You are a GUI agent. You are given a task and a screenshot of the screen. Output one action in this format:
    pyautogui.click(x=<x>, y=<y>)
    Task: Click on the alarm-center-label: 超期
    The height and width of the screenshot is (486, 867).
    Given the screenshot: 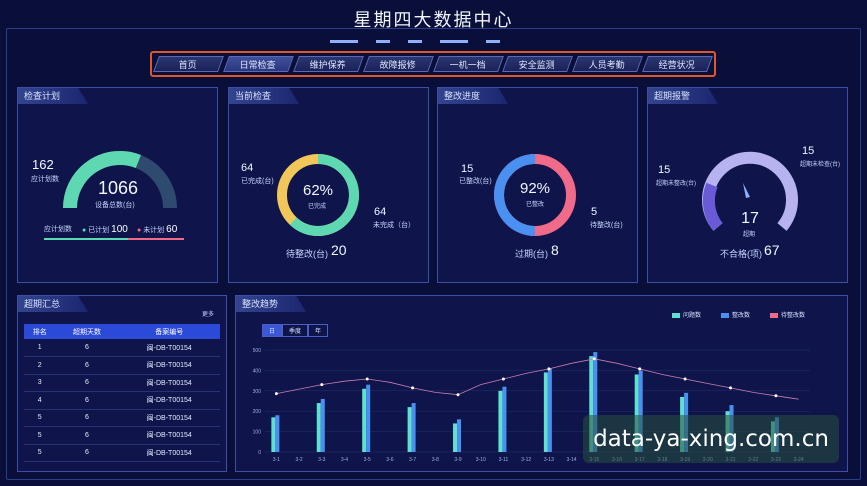 What is the action you would take?
    pyautogui.click(x=749, y=235)
    